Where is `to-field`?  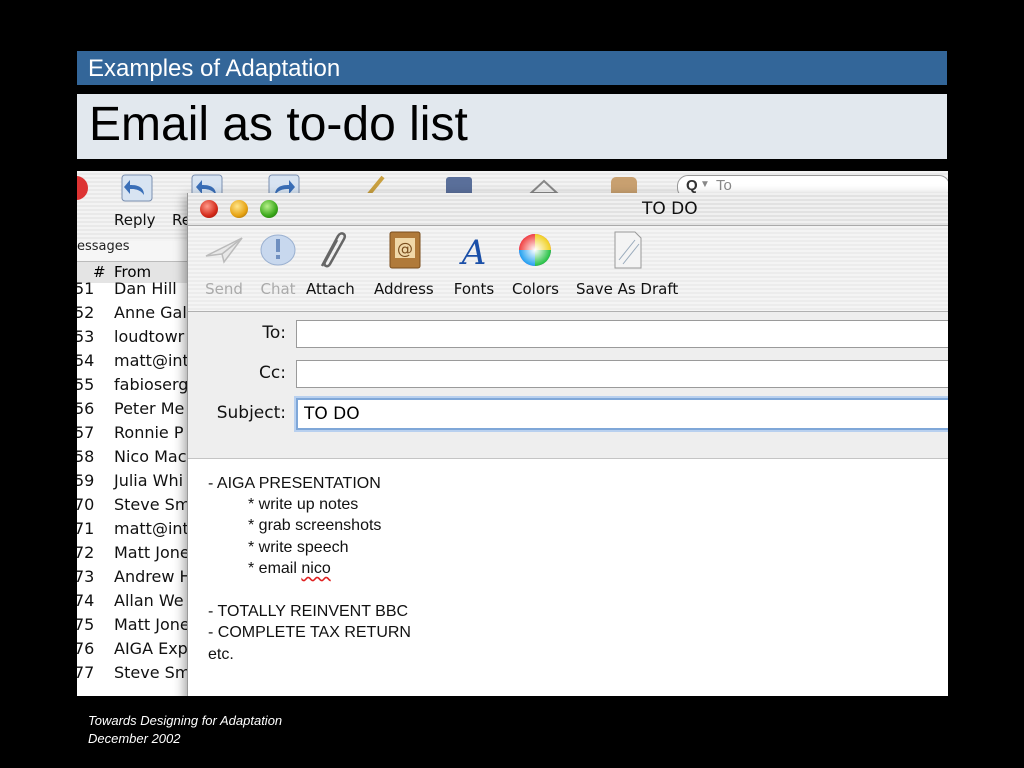 to-field is located at coordinates (622, 334).